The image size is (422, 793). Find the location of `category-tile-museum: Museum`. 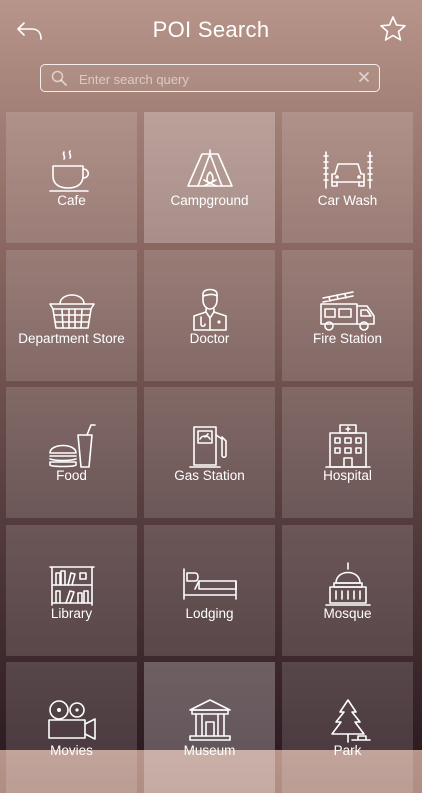

category-tile-museum: Museum is located at coordinates (209, 727).